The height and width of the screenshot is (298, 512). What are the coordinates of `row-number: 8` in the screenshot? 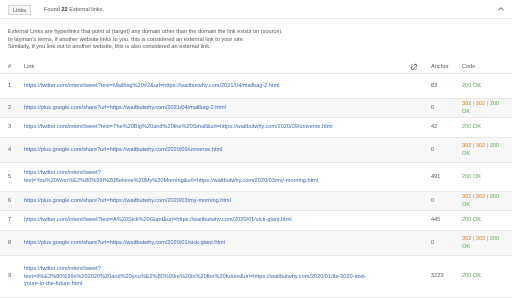 It's located at (10, 243).